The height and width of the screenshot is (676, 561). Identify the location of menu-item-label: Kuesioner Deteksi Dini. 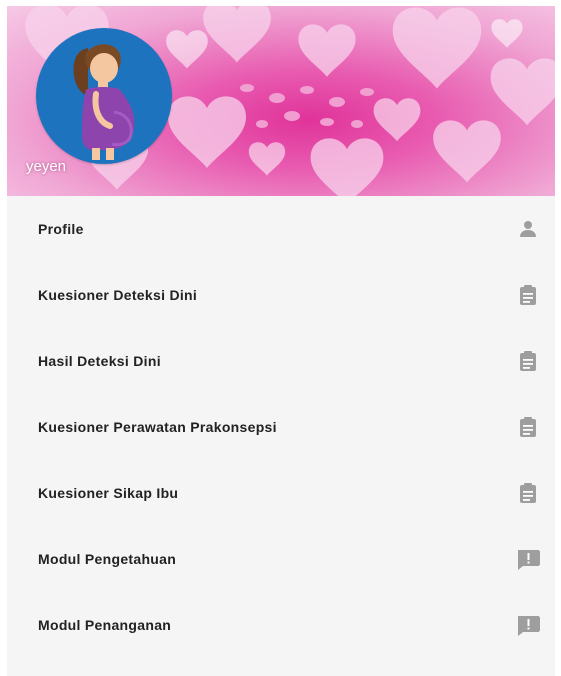
(118, 295).